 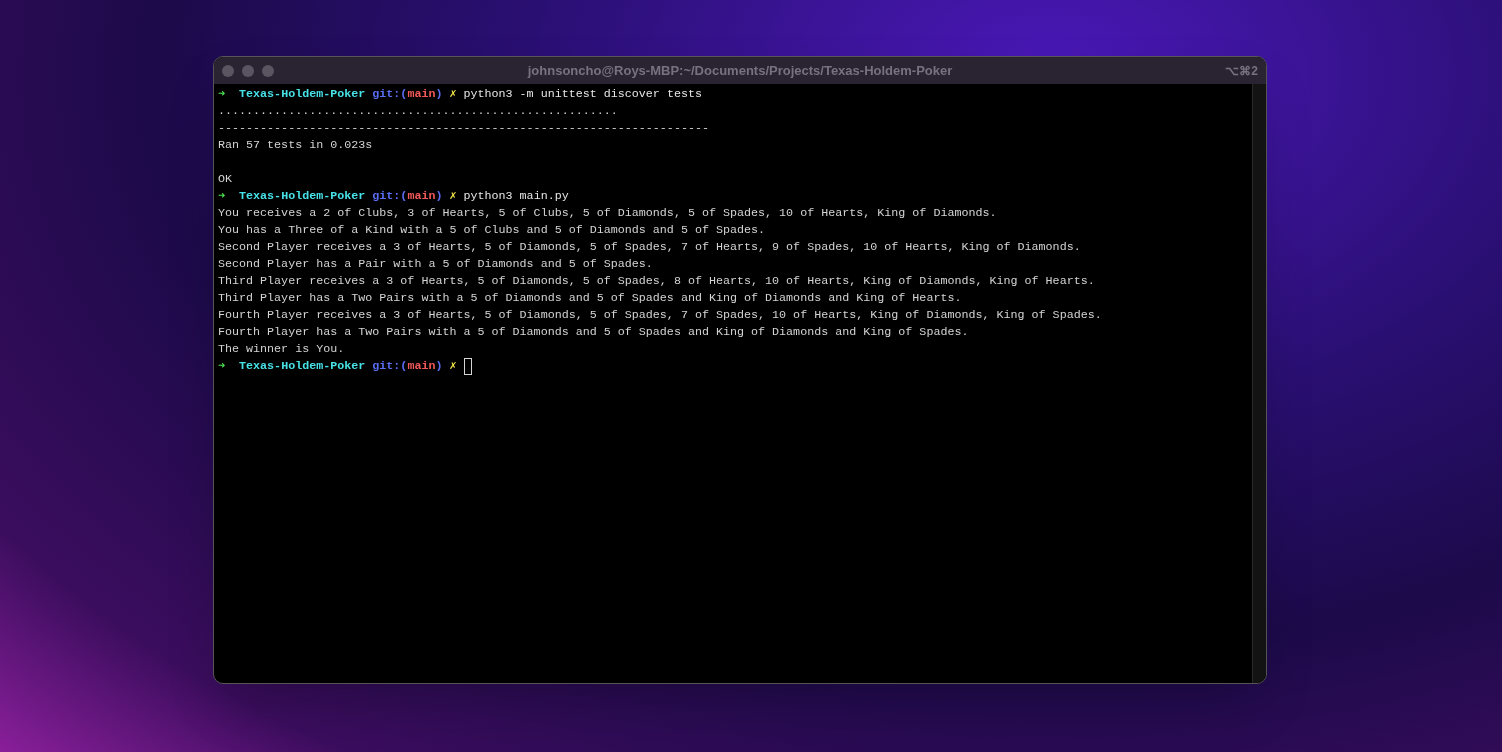 What do you see at coordinates (649, 247) in the screenshot?
I see `output-line: Second Player receives a 3 of Hearts, 5 of Diamonds, 5 of Spades, 7 of Hearts, 9 of Spades, 10 of Hearts, King of Diamonds.` at bounding box center [649, 247].